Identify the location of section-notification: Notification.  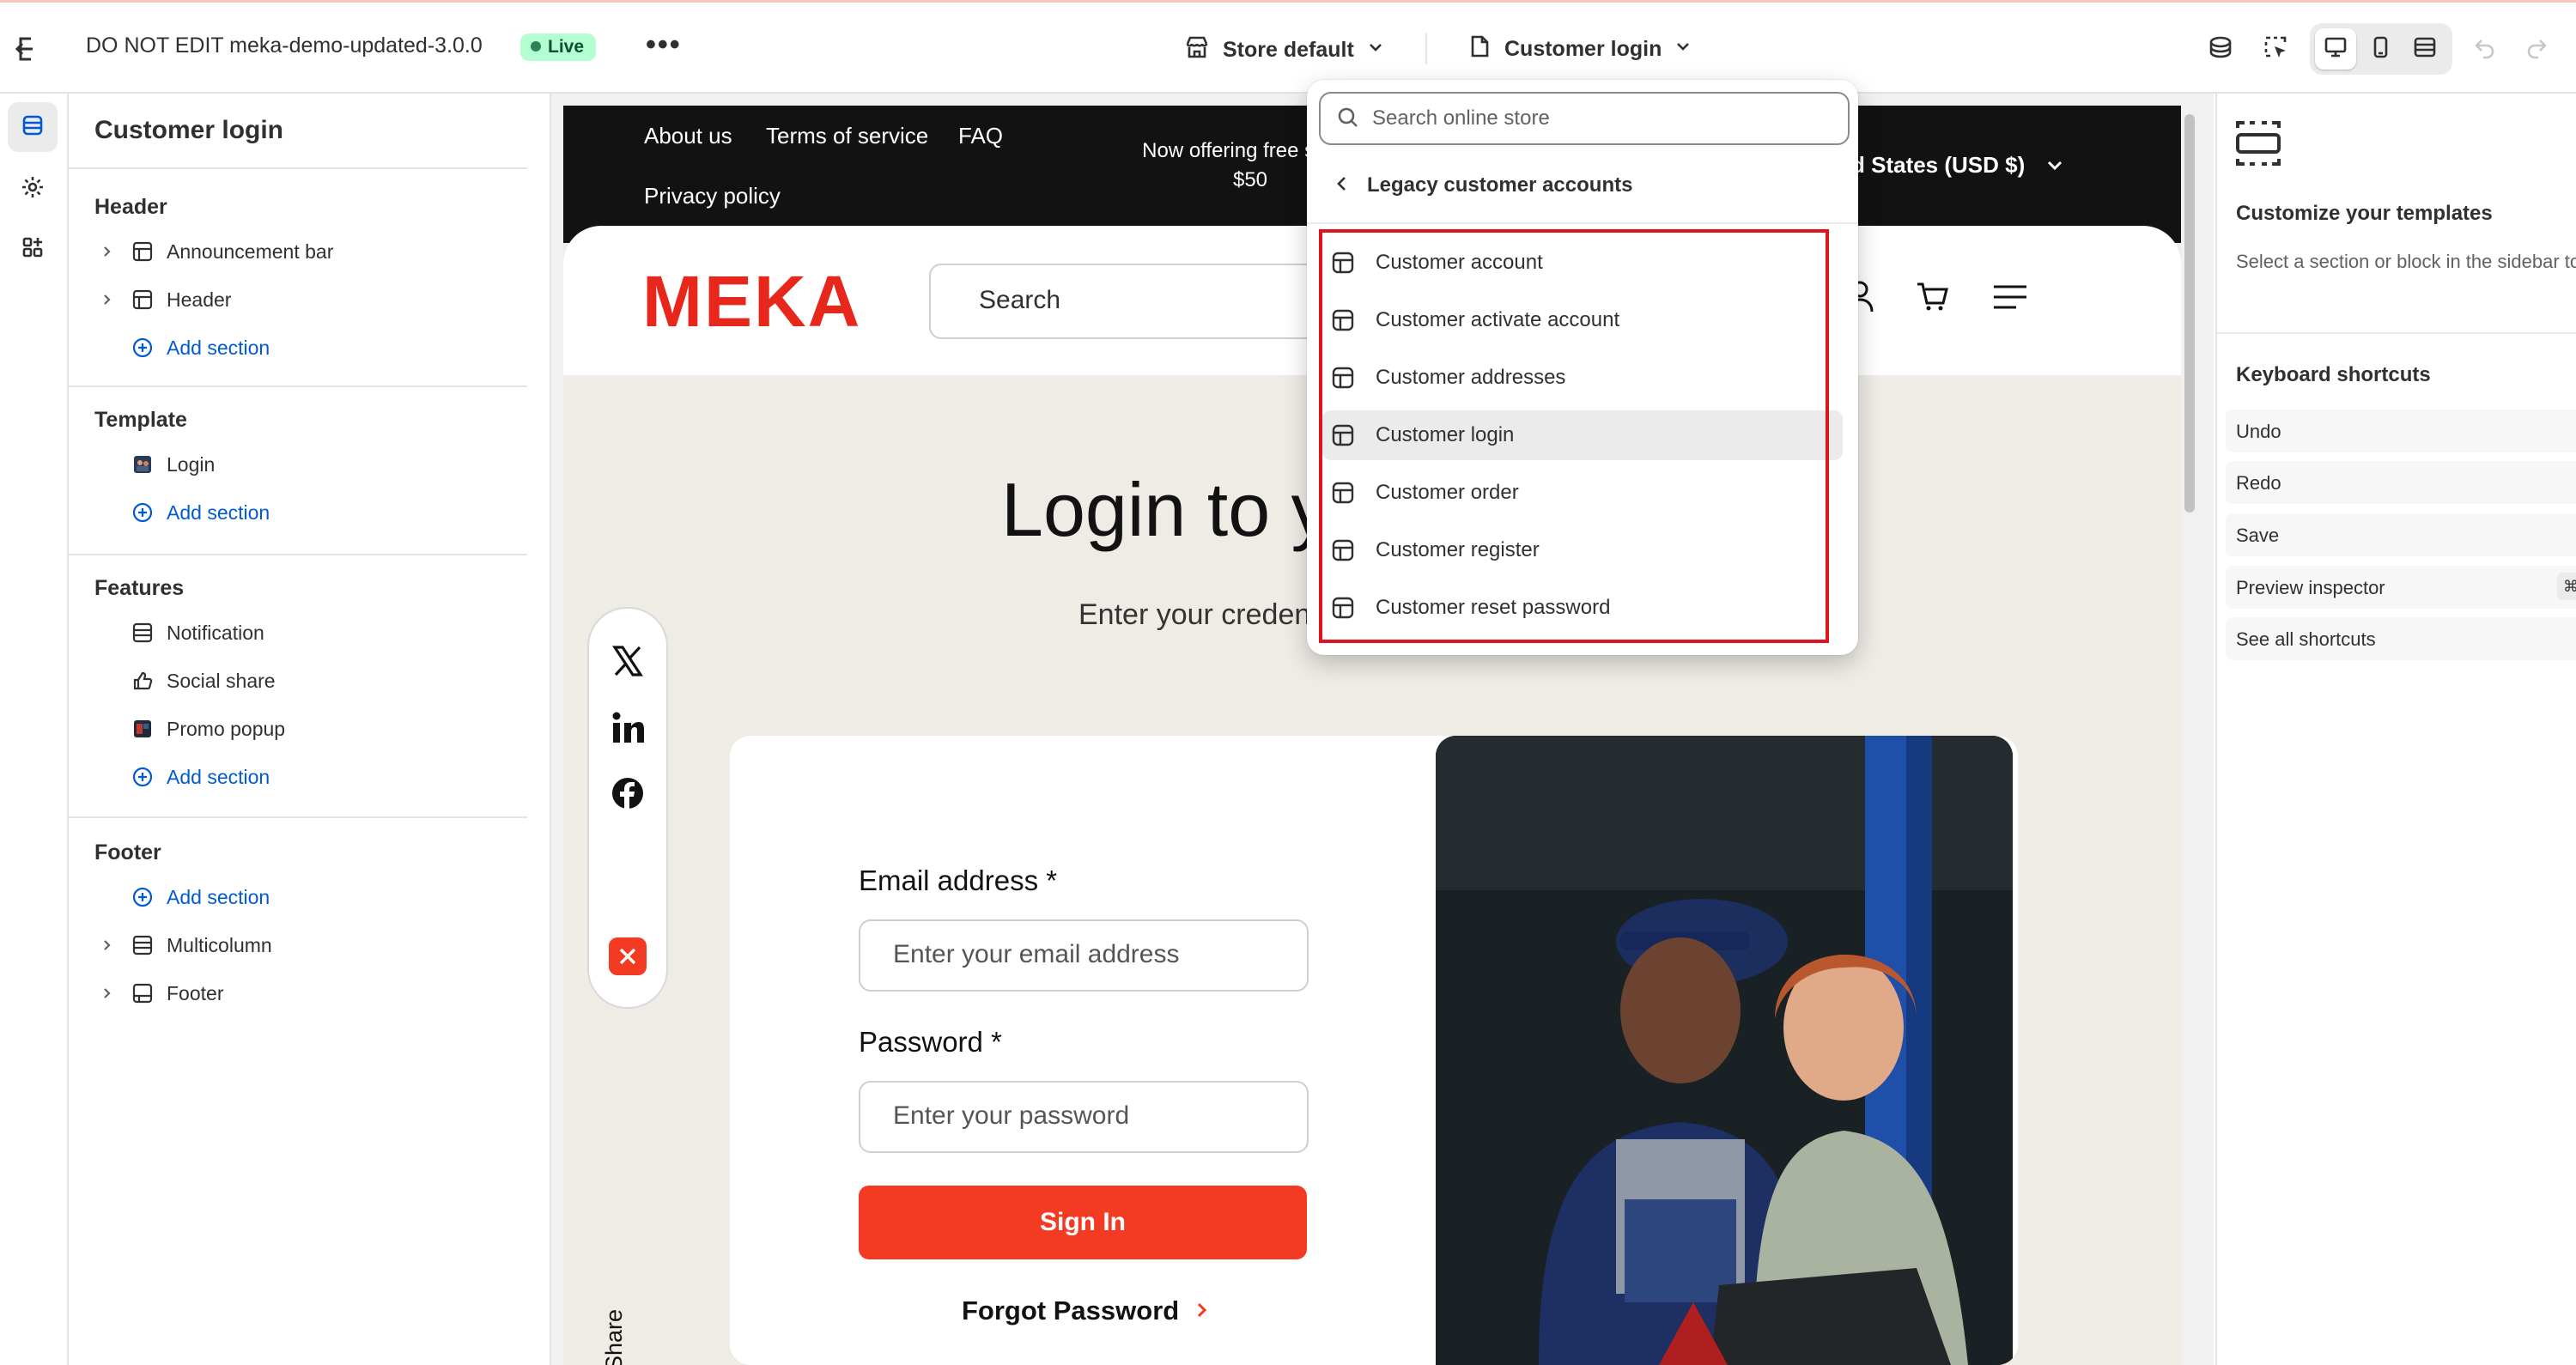
(179, 633).